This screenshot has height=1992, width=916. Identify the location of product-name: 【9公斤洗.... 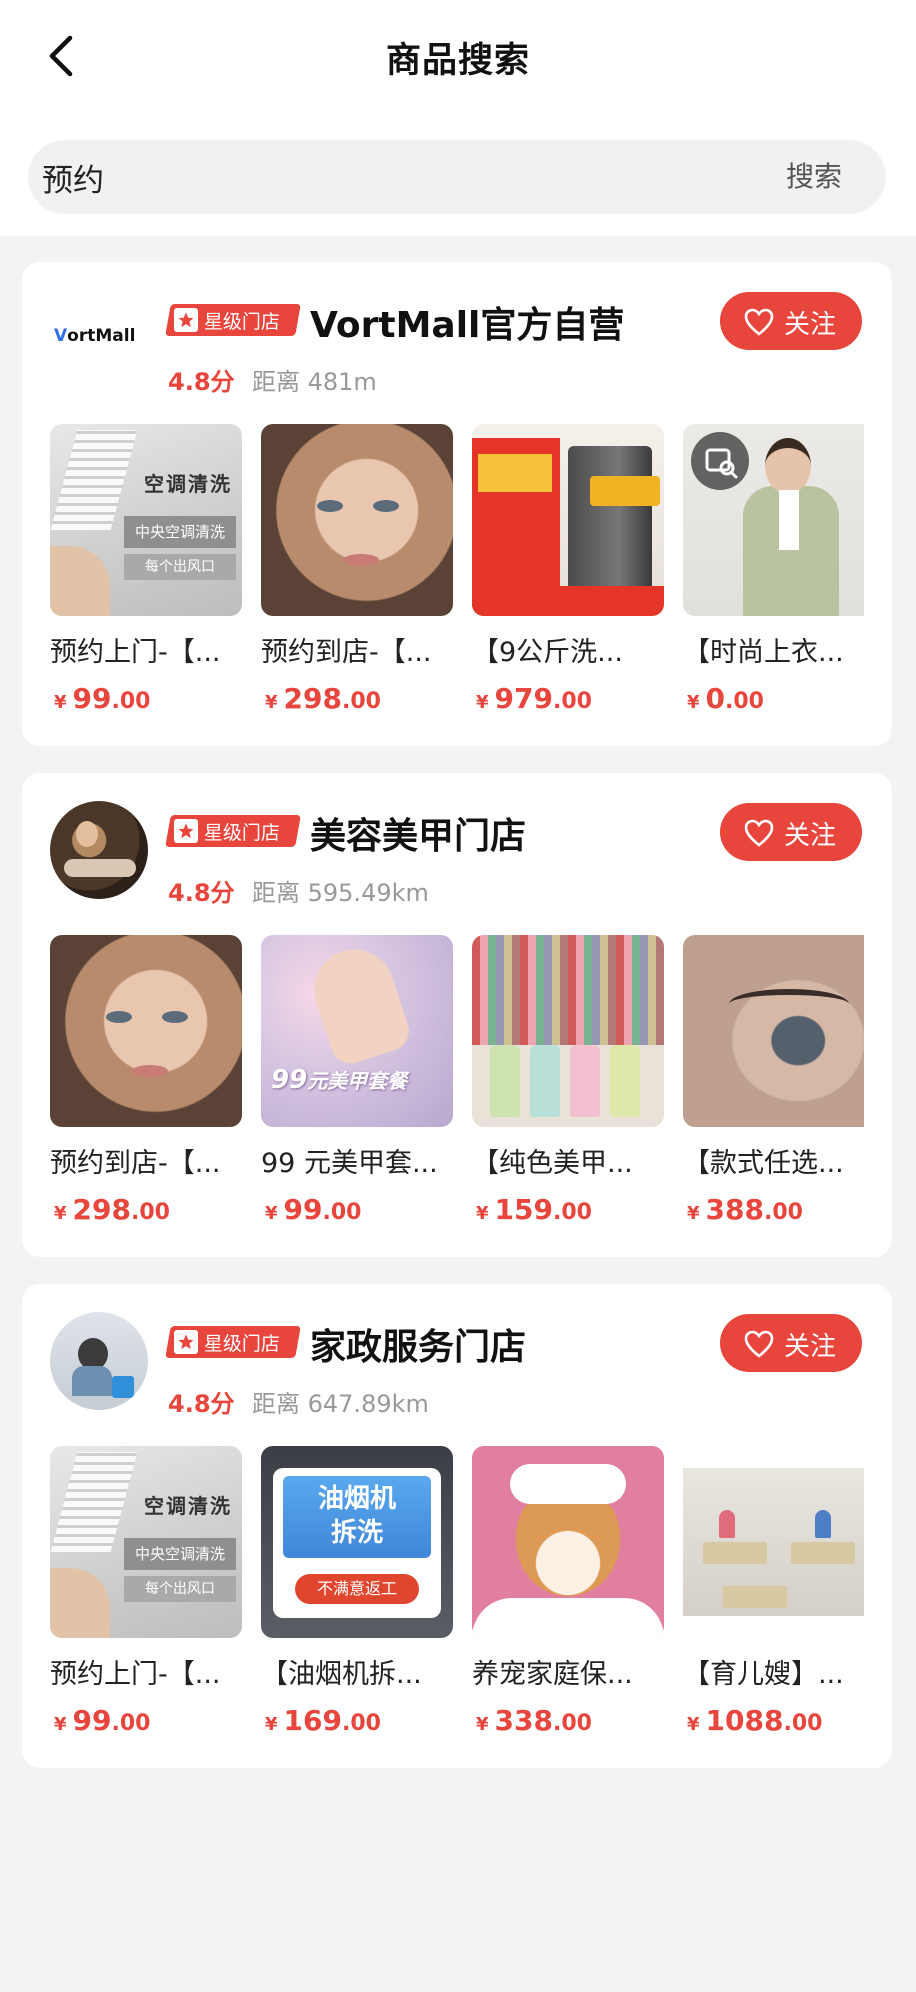
(547, 652).